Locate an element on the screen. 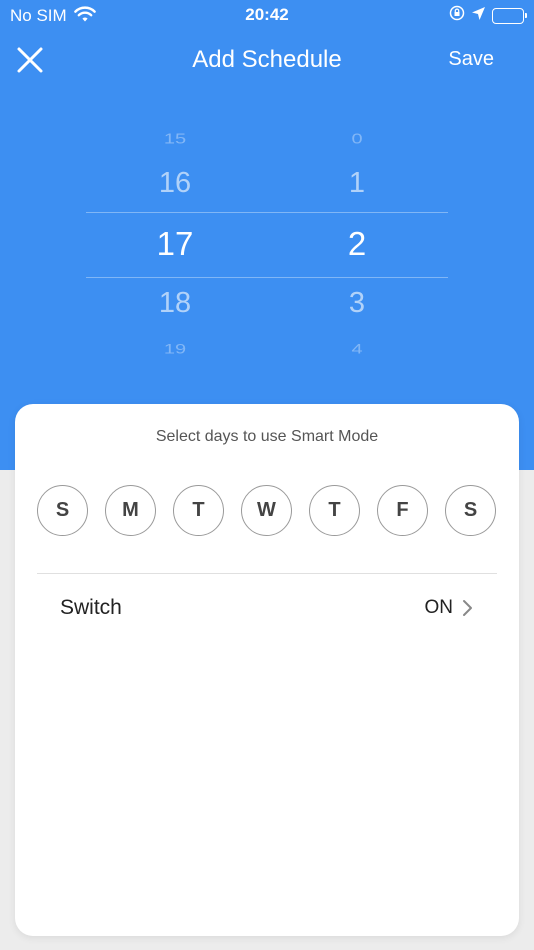  day-button-tuesday: T is located at coordinates (198, 510).